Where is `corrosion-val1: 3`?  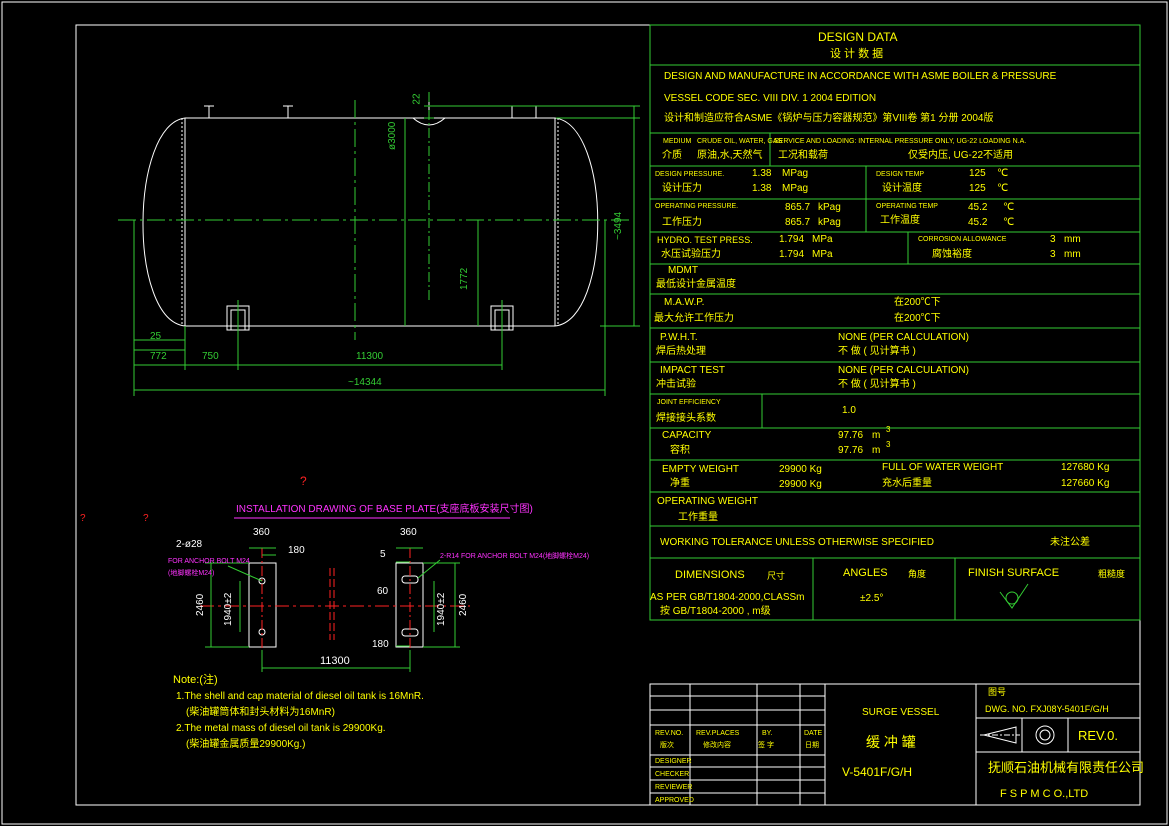
corrosion-val1: 3 is located at coordinates (1053, 239).